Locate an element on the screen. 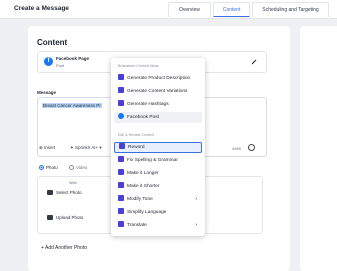  facebook-icon: f is located at coordinates (48, 61).